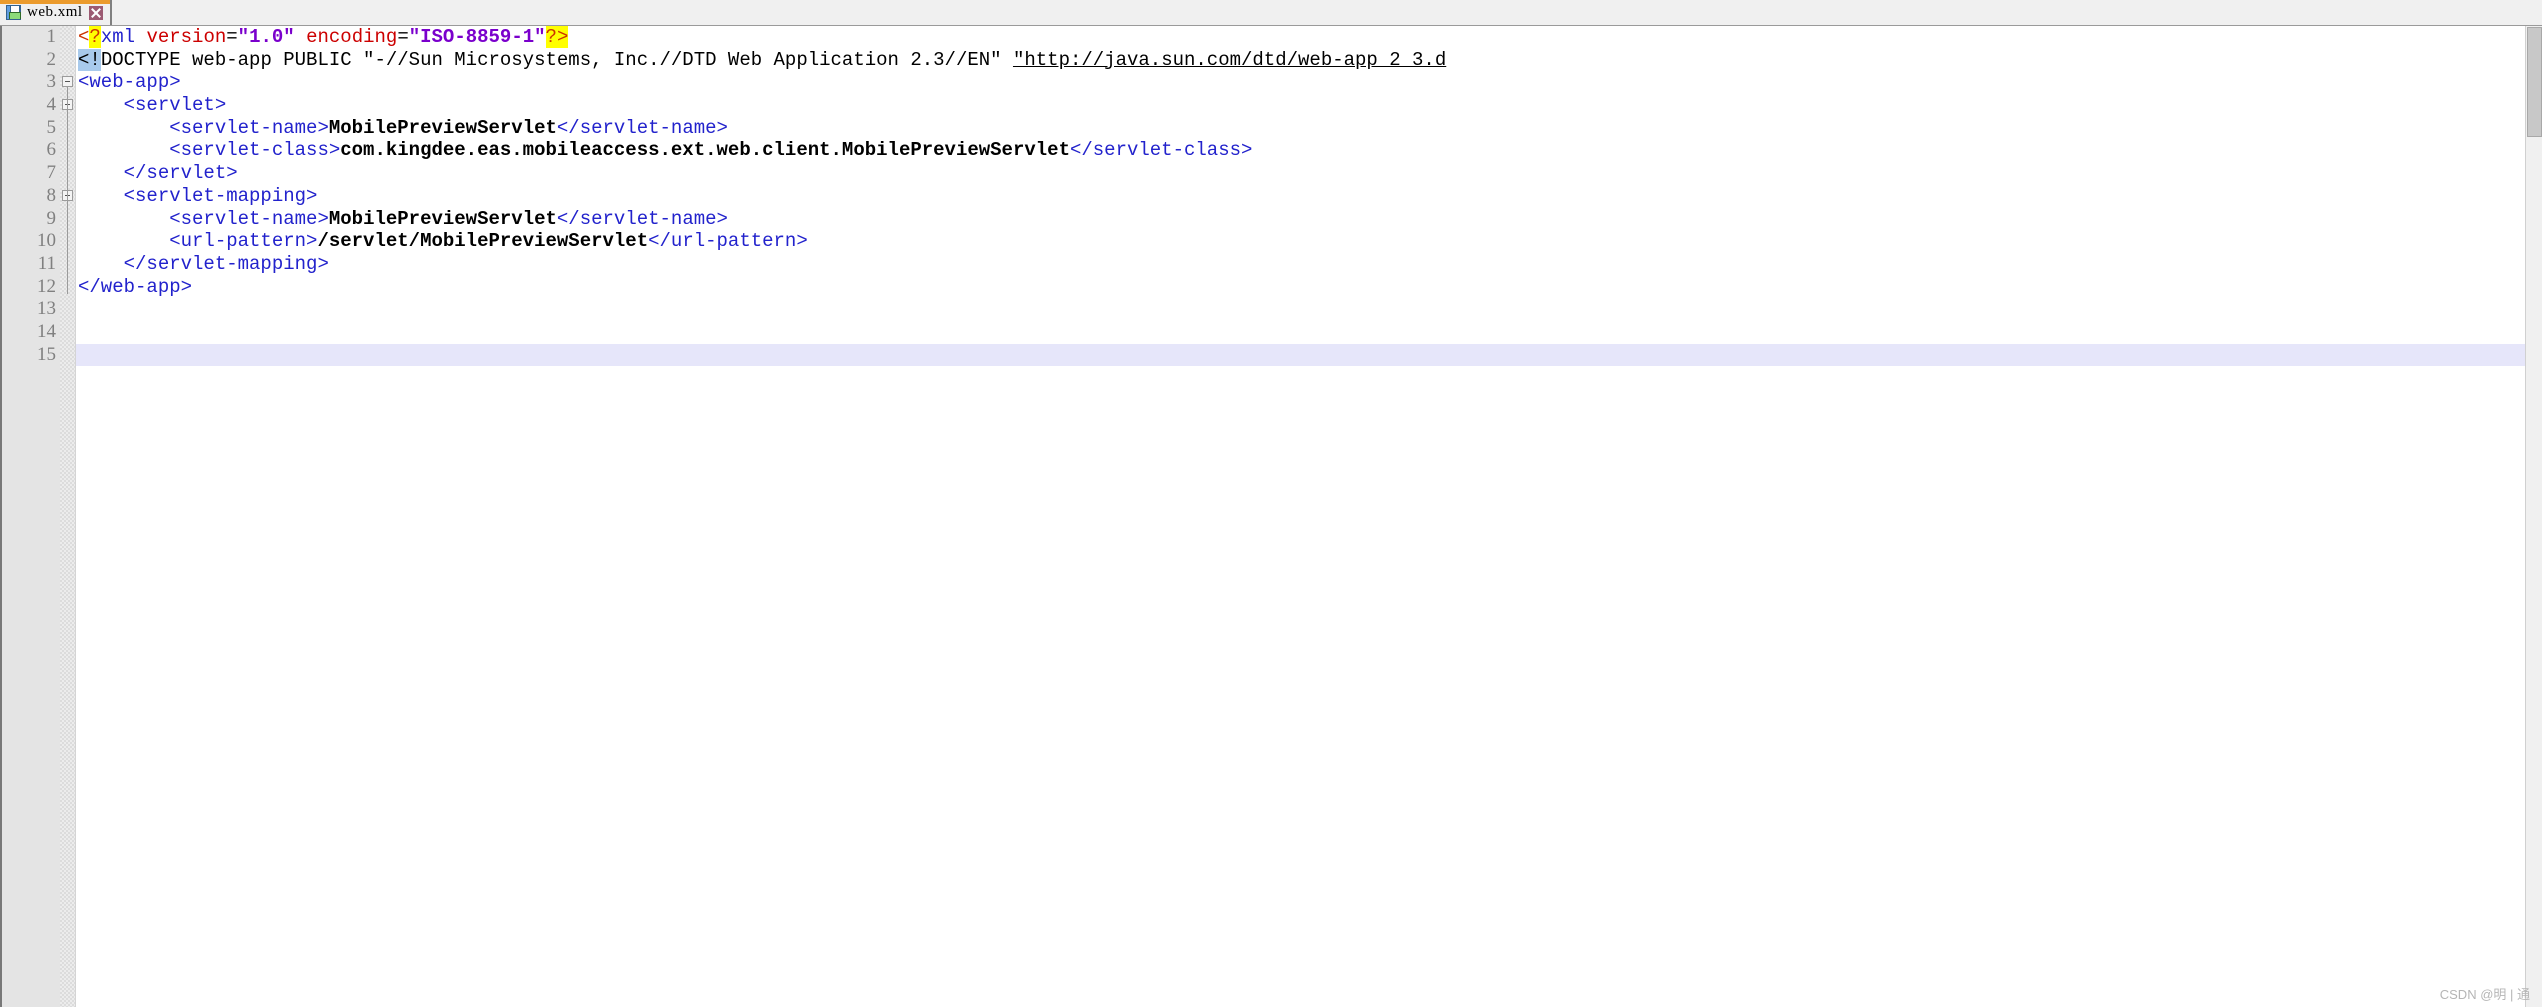 The height and width of the screenshot is (1007, 2542). What do you see at coordinates (51, 195) in the screenshot?
I see `line-number: 8` at bounding box center [51, 195].